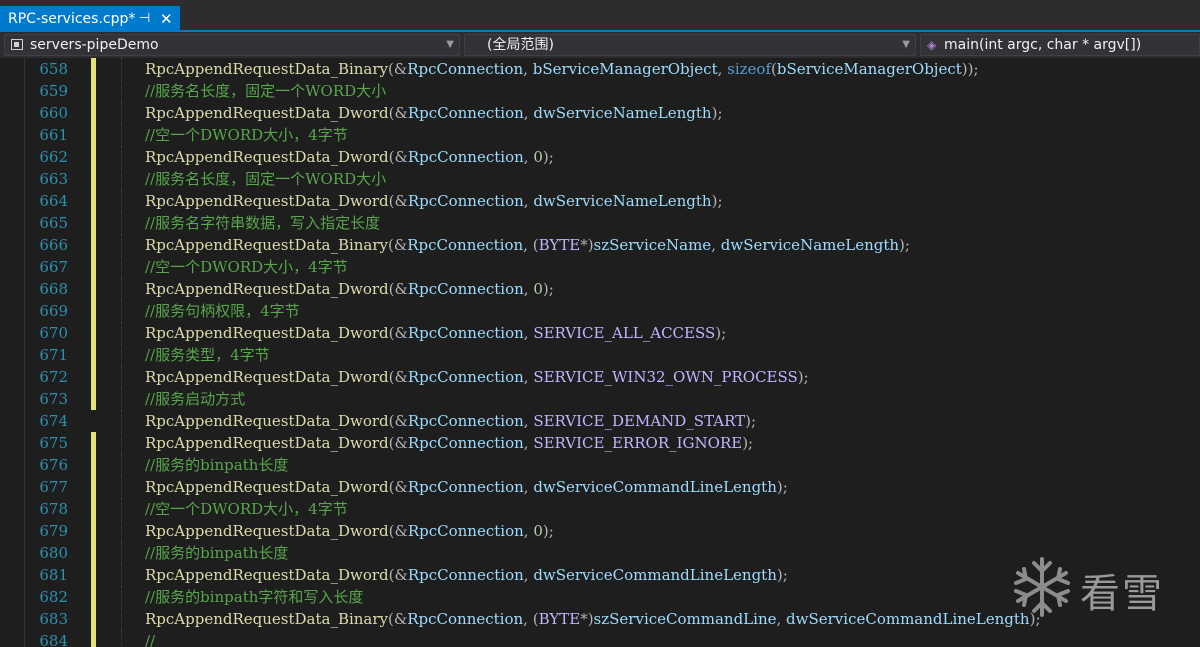  What do you see at coordinates (166, 19) in the screenshot?
I see `close-icon: ✕` at bounding box center [166, 19].